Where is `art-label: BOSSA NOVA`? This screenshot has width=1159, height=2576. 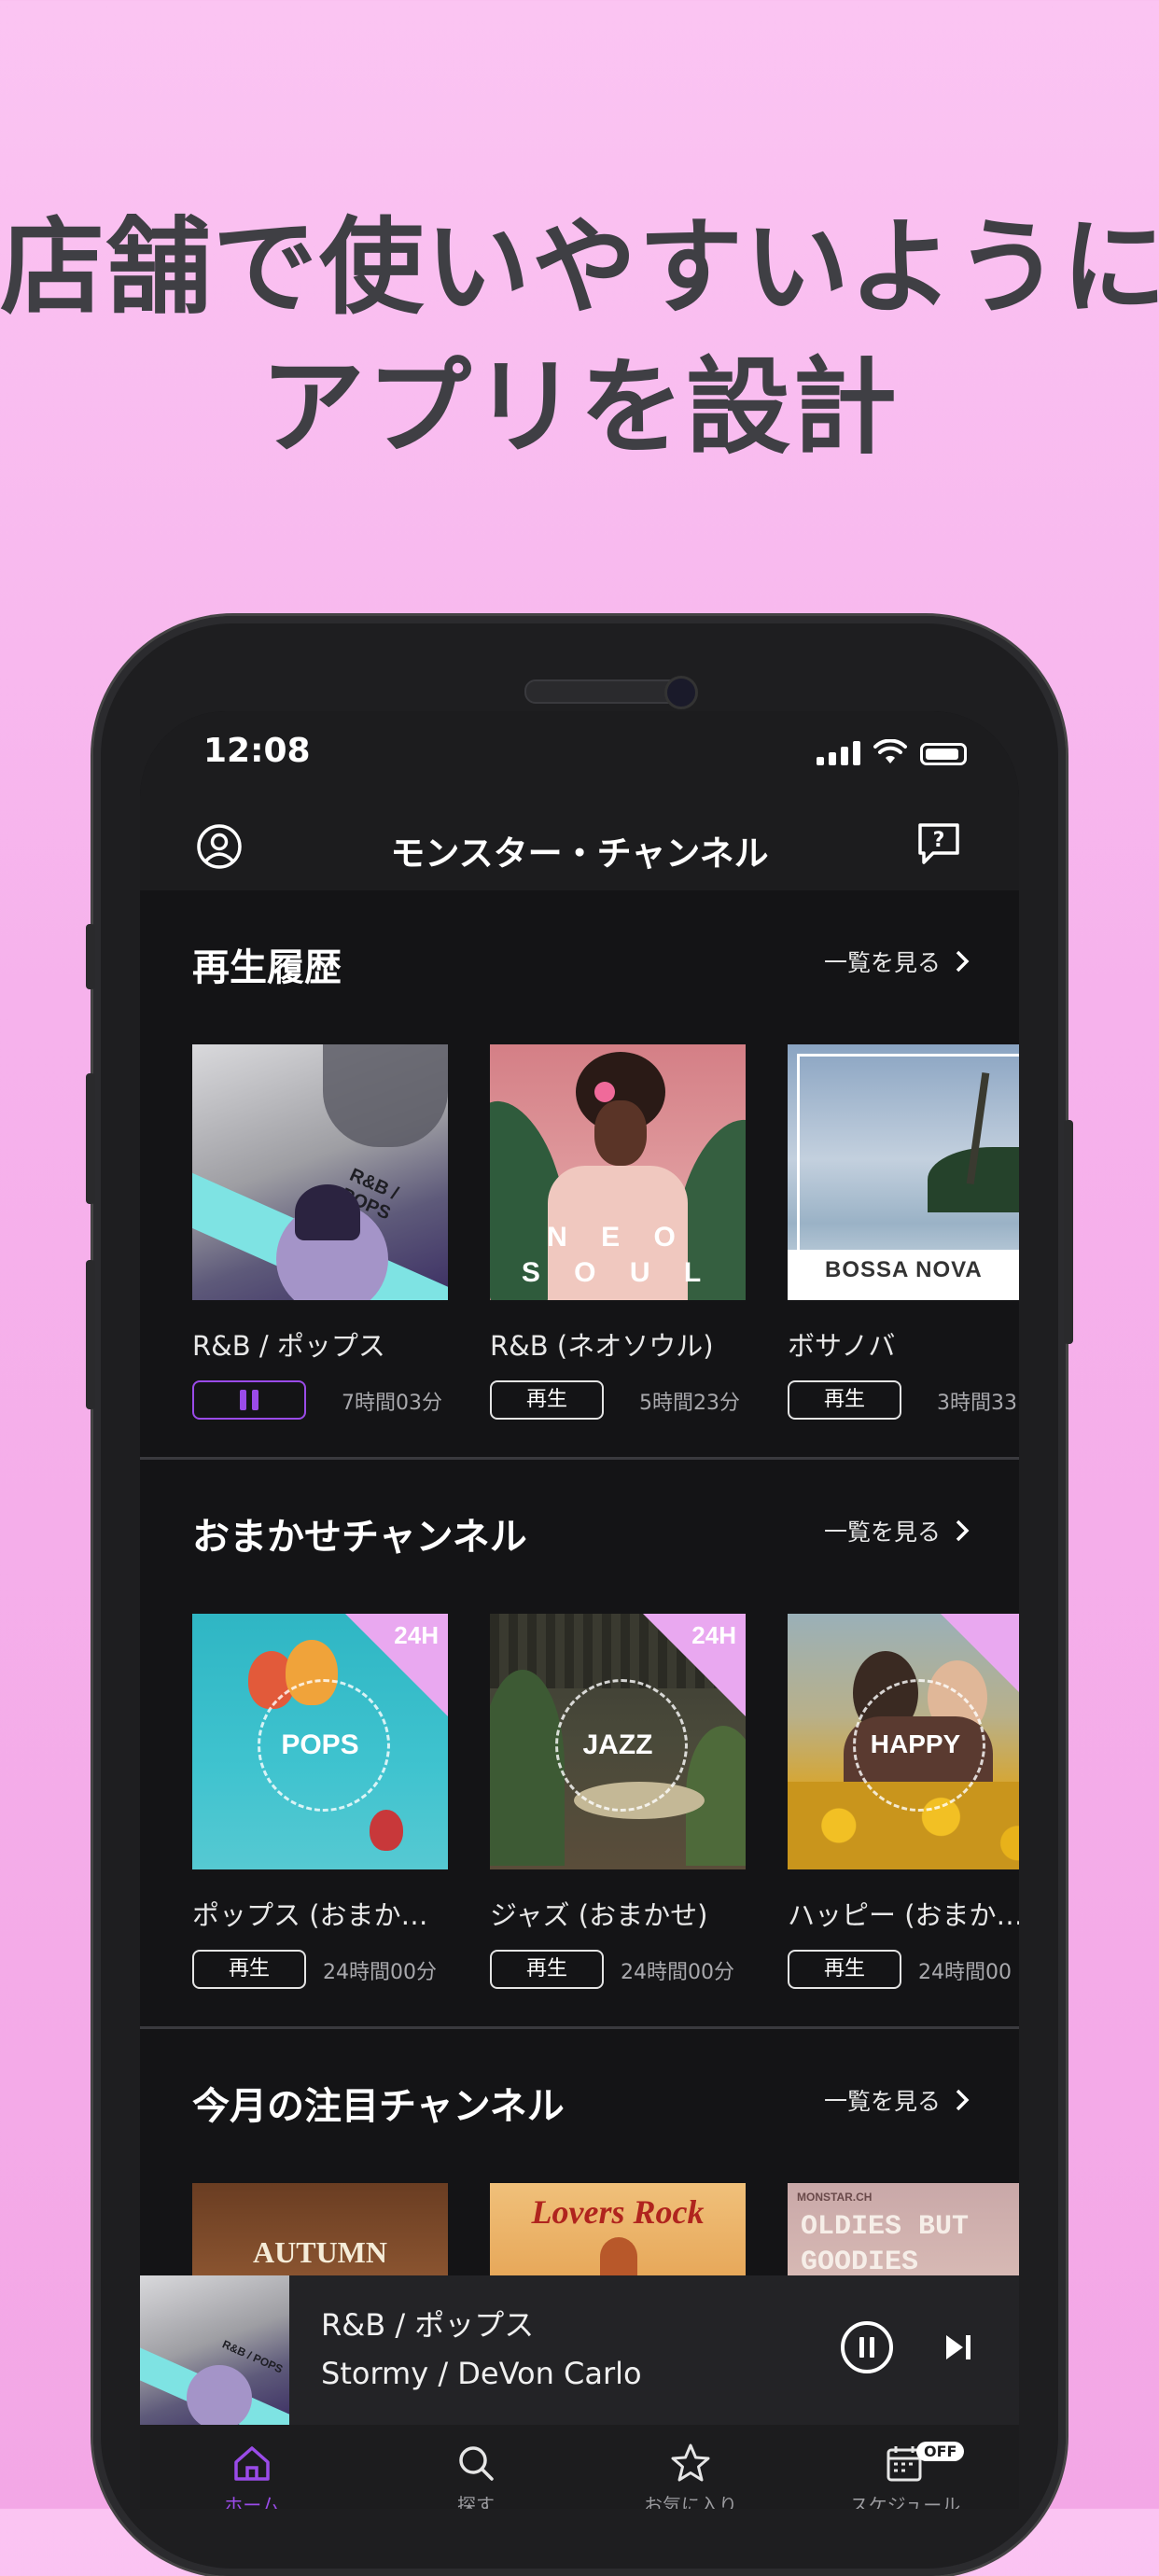
art-label: BOSSA NOVA is located at coordinates (904, 1269).